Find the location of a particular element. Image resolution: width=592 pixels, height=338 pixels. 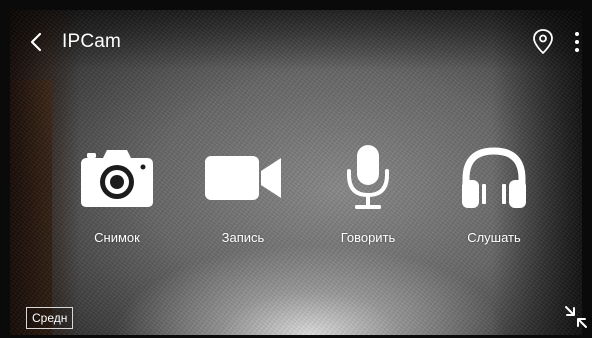

video-camera-icon is located at coordinates (243, 178).